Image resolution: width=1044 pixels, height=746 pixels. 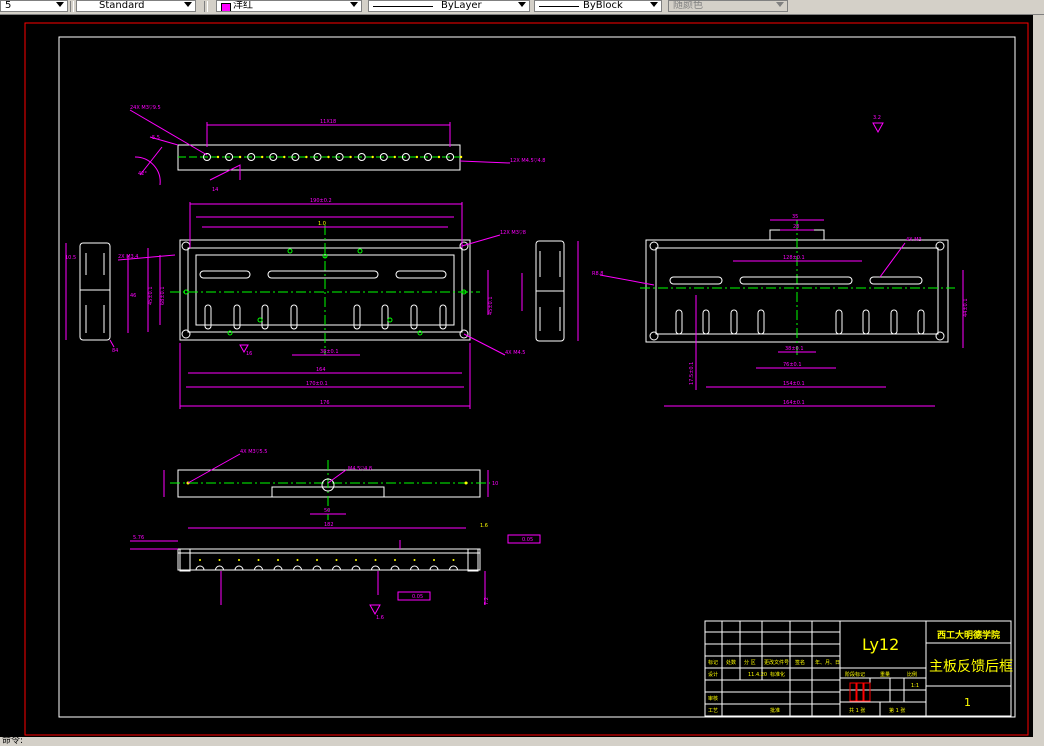 What do you see at coordinates (776, 662) in the screenshot?
I see `col-wenjian: 更改文件号` at bounding box center [776, 662].